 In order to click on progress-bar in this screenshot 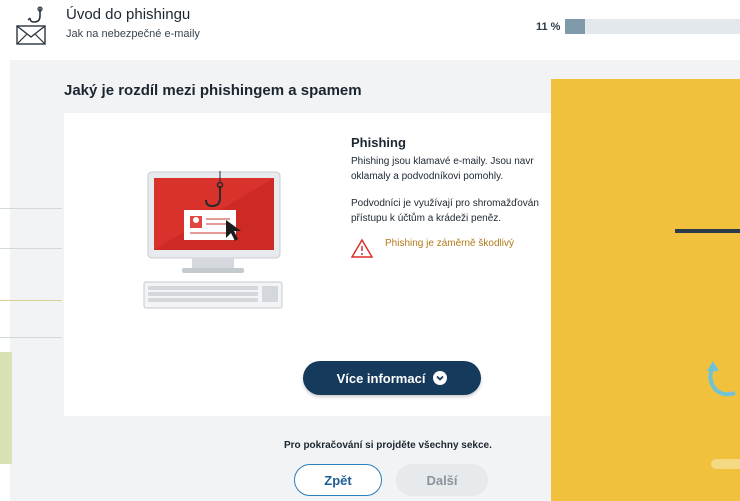, I will do `click(652, 26)`.